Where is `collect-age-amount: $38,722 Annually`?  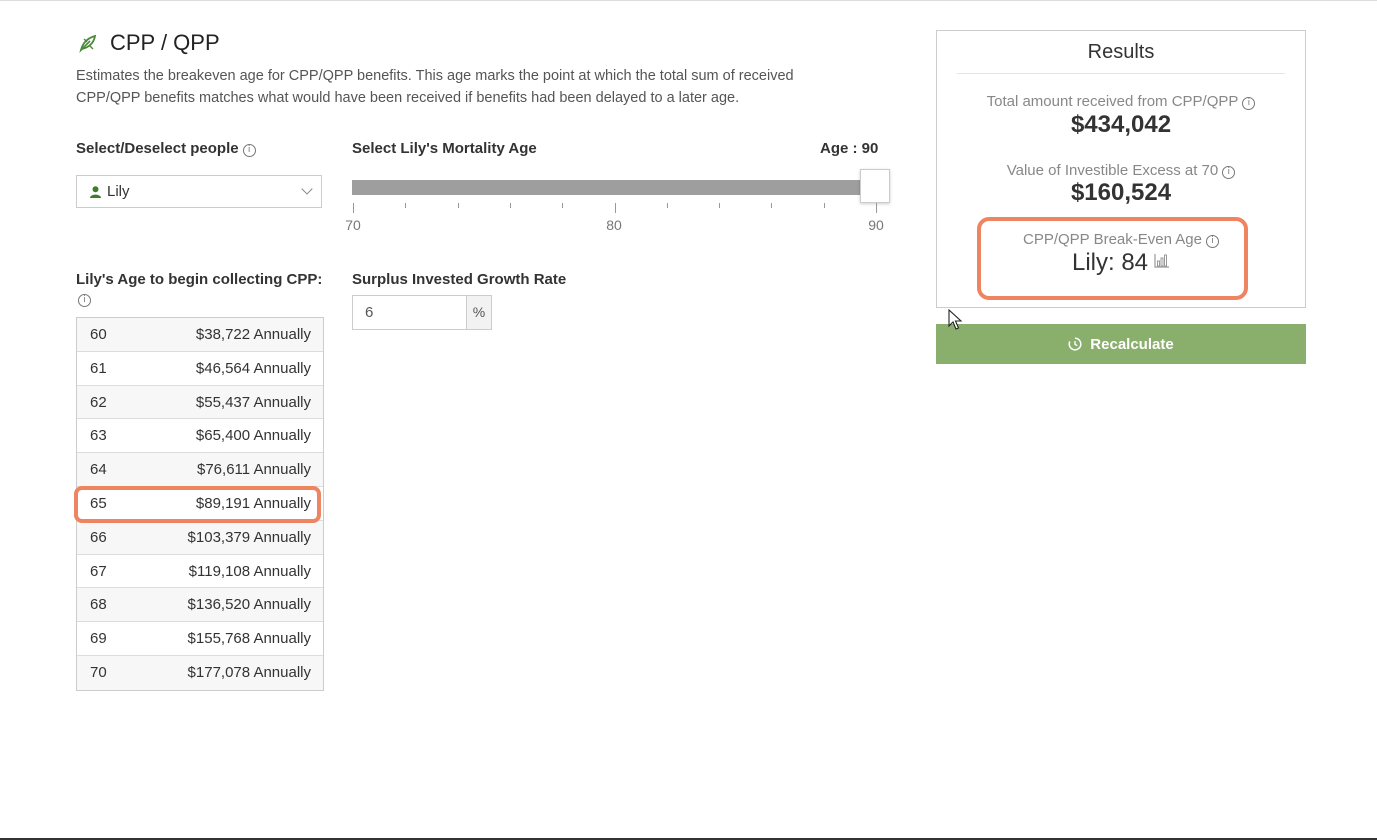
collect-age-amount: $38,722 Annually is located at coordinates (253, 334).